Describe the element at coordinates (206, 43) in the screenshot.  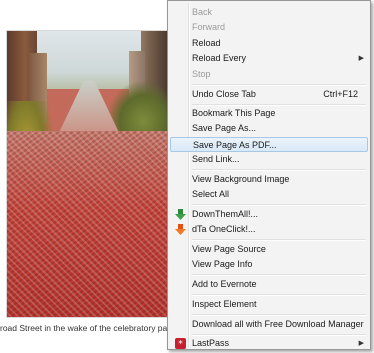
I see `menu-item-label: Reload` at that location.